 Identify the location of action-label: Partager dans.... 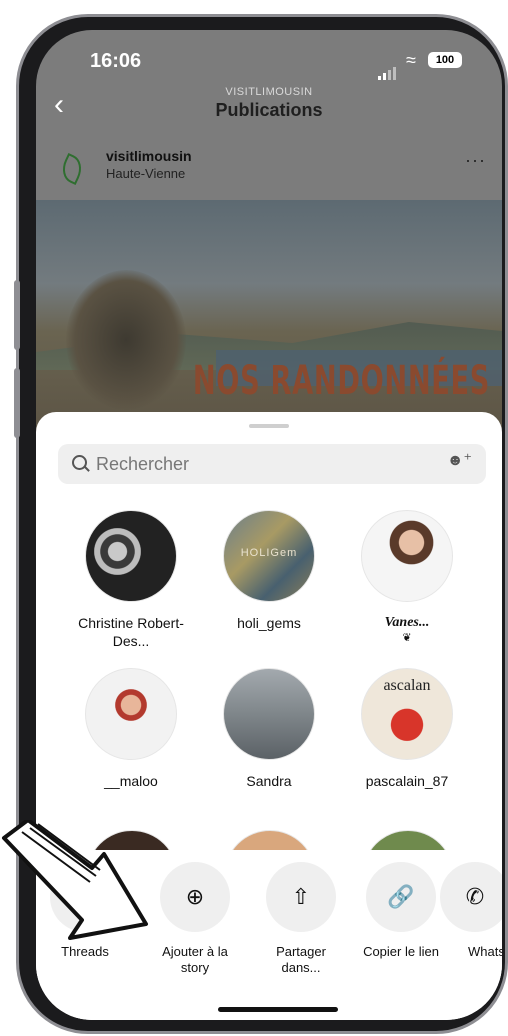
(301, 959).